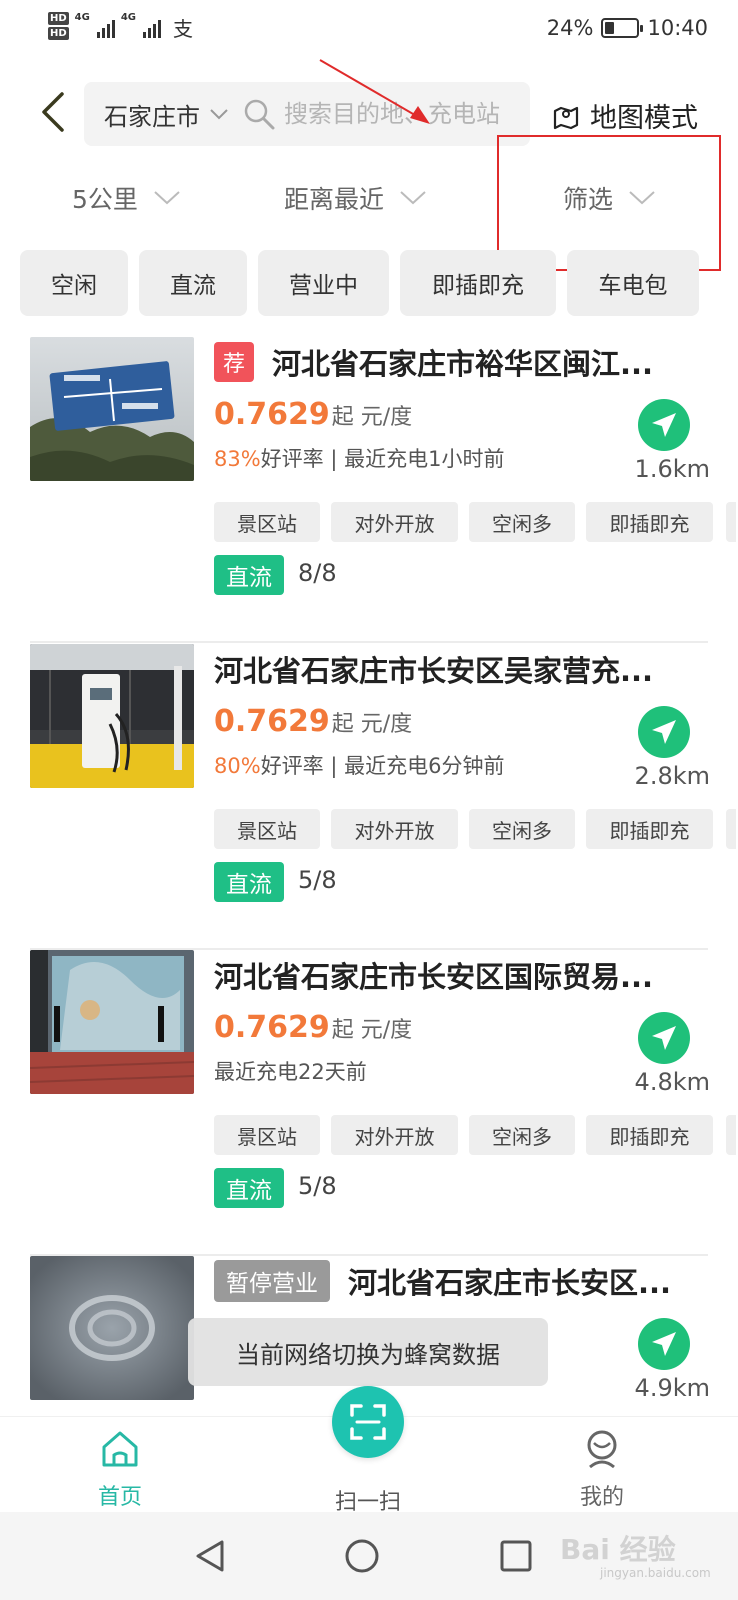  What do you see at coordinates (120, 1449) in the screenshot?
I see `home-icon` at bounding box center [120, 1449].